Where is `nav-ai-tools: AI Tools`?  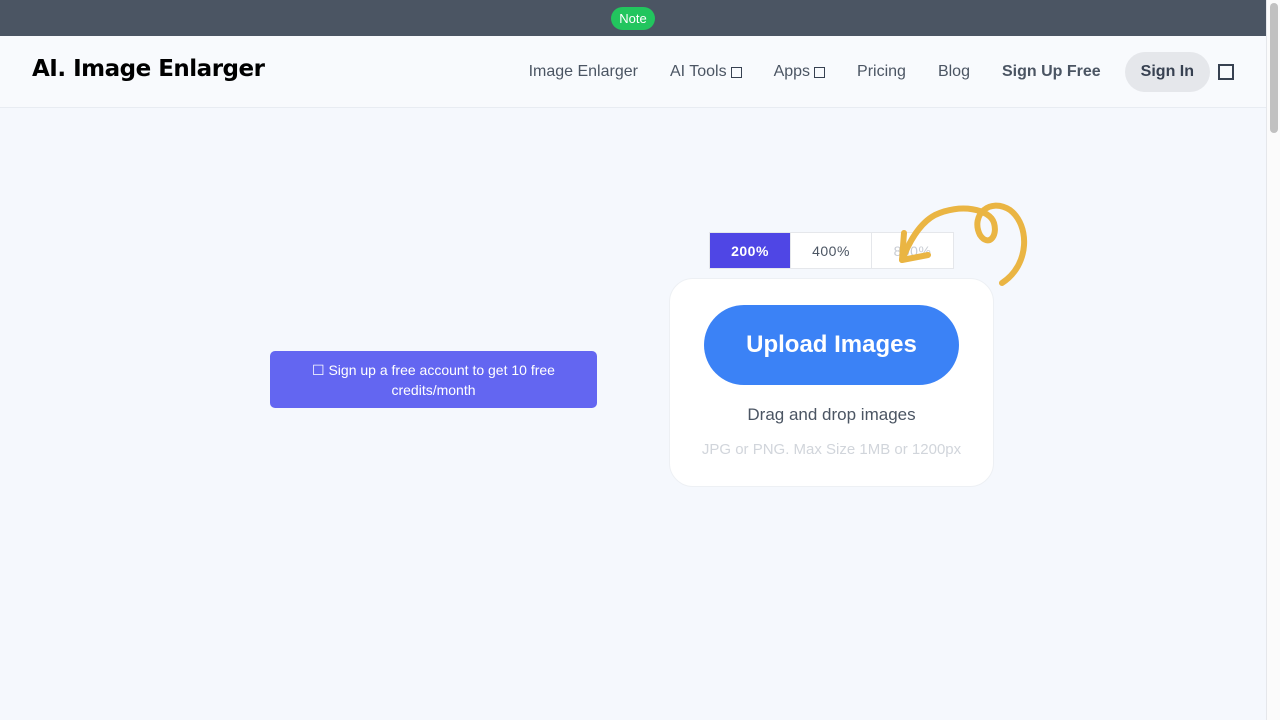
nav-ai-tools: AI Tools is located at coordinates (706, 72).